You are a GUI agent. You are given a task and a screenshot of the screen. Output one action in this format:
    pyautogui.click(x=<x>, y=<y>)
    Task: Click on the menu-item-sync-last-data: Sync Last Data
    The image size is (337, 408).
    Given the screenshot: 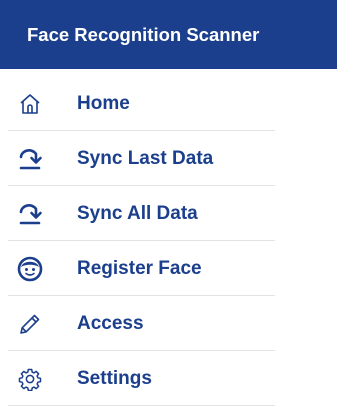 What is the action you would take?
    pyautogui.click(x=168, y=158)
    